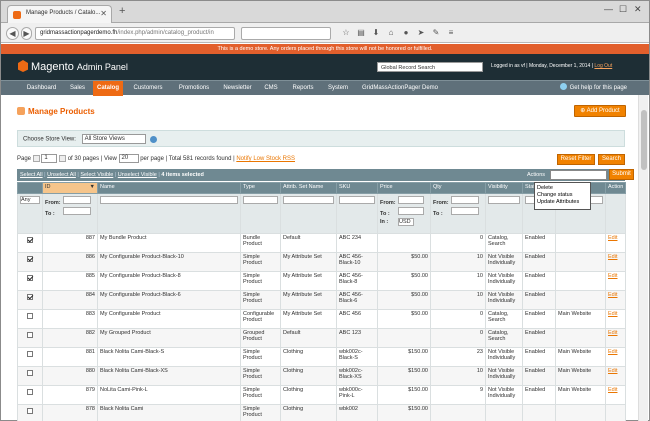 This screenshot has height=421, width=650. What do you see at coordinates (638, 9) in the screenshot?
I see `close-window-icon: ✕` at bounding box center [638, 9].